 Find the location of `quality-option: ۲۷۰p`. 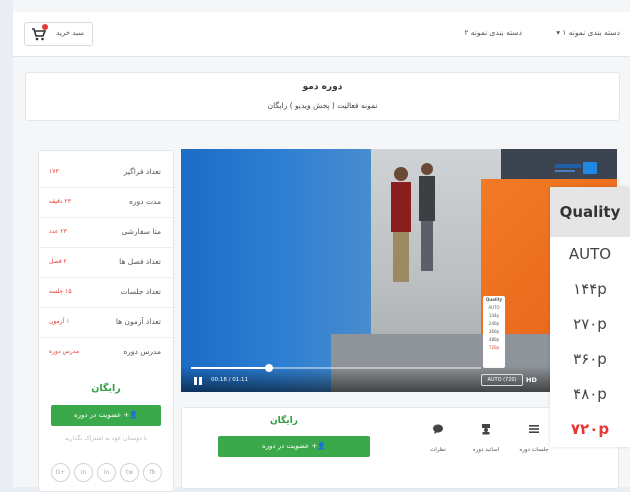

quality-option: ۲۷۰p is located at coordinates (590, 324).